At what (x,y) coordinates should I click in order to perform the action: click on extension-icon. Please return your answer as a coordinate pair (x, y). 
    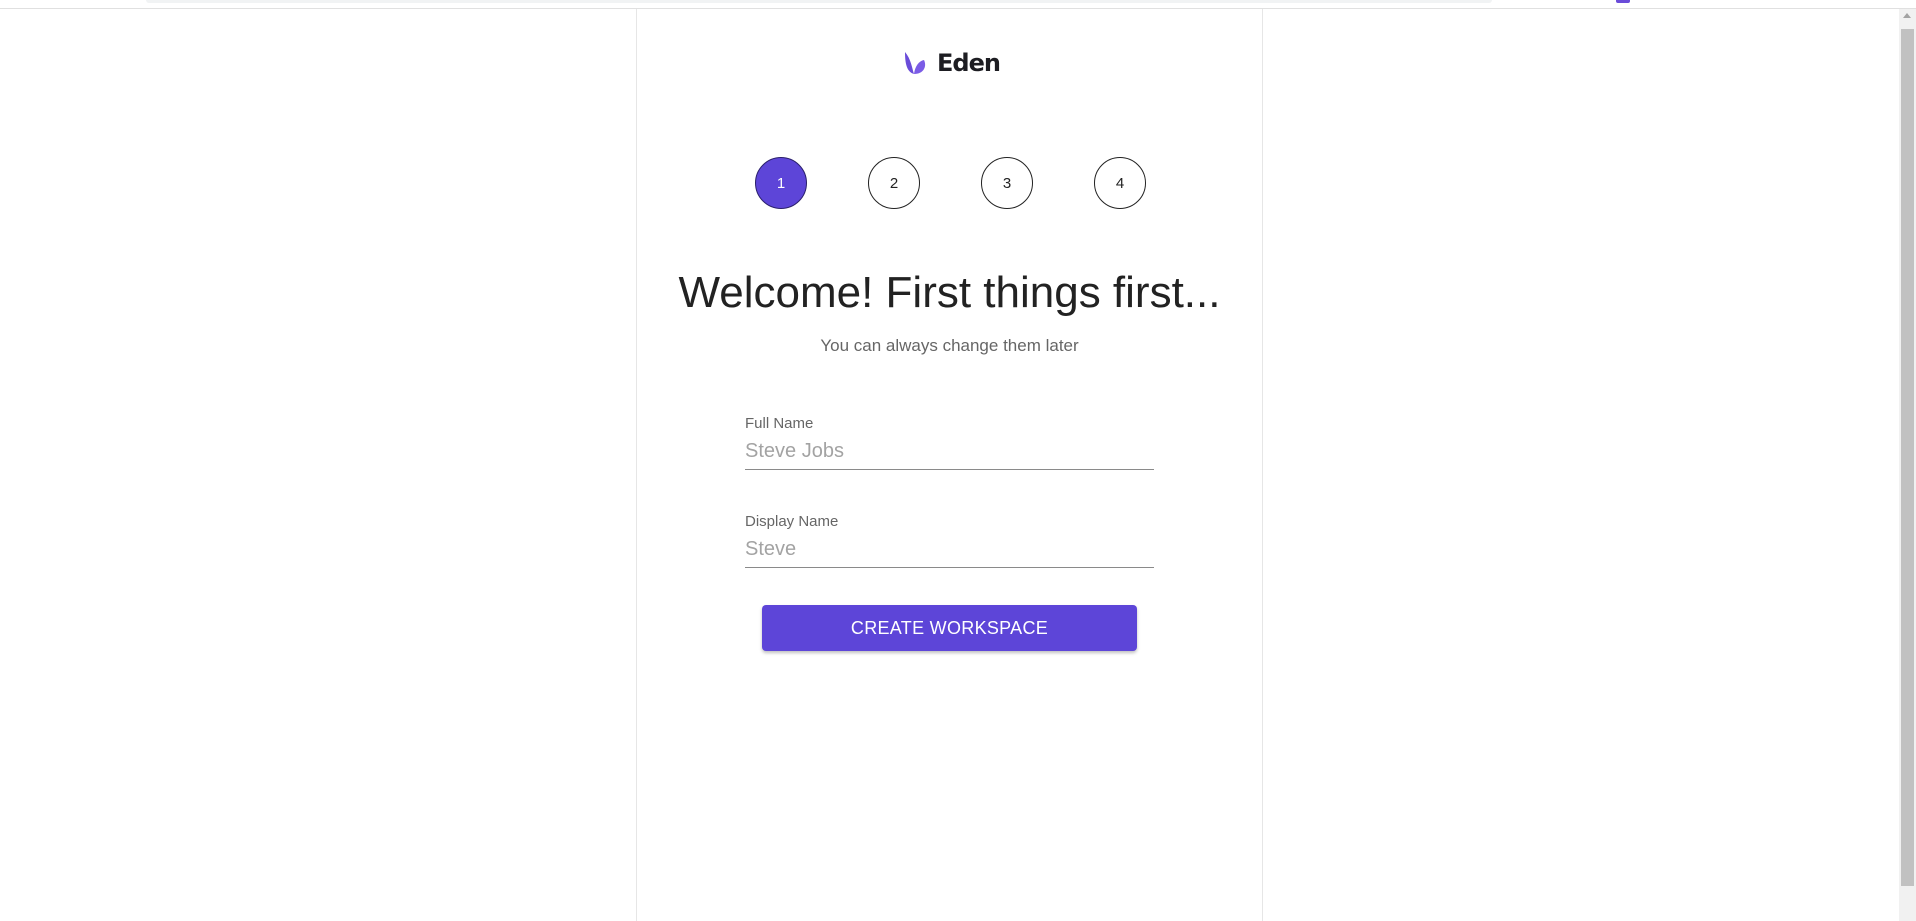
    Looking at the image, I should click on (1623, 1).